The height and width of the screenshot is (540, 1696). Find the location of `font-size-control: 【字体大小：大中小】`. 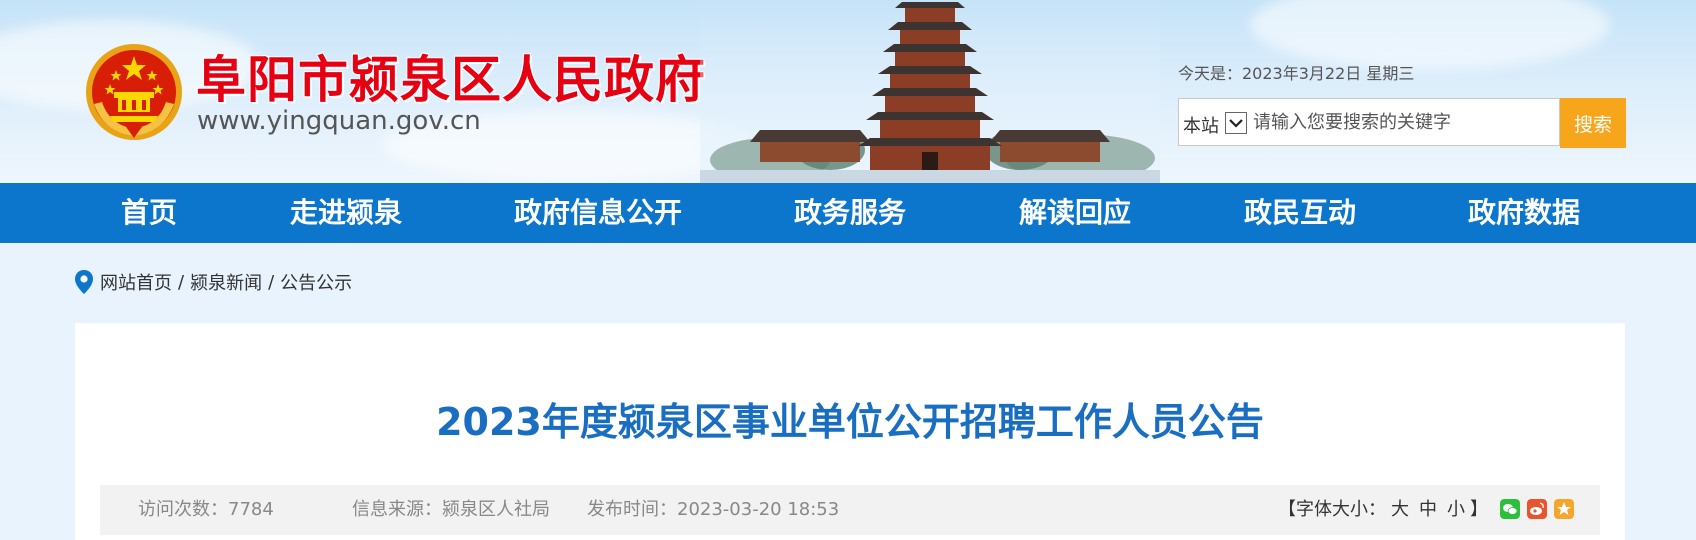

font-size-control: 【字体大小：大中小】 is located at coordinates (1383, 510).